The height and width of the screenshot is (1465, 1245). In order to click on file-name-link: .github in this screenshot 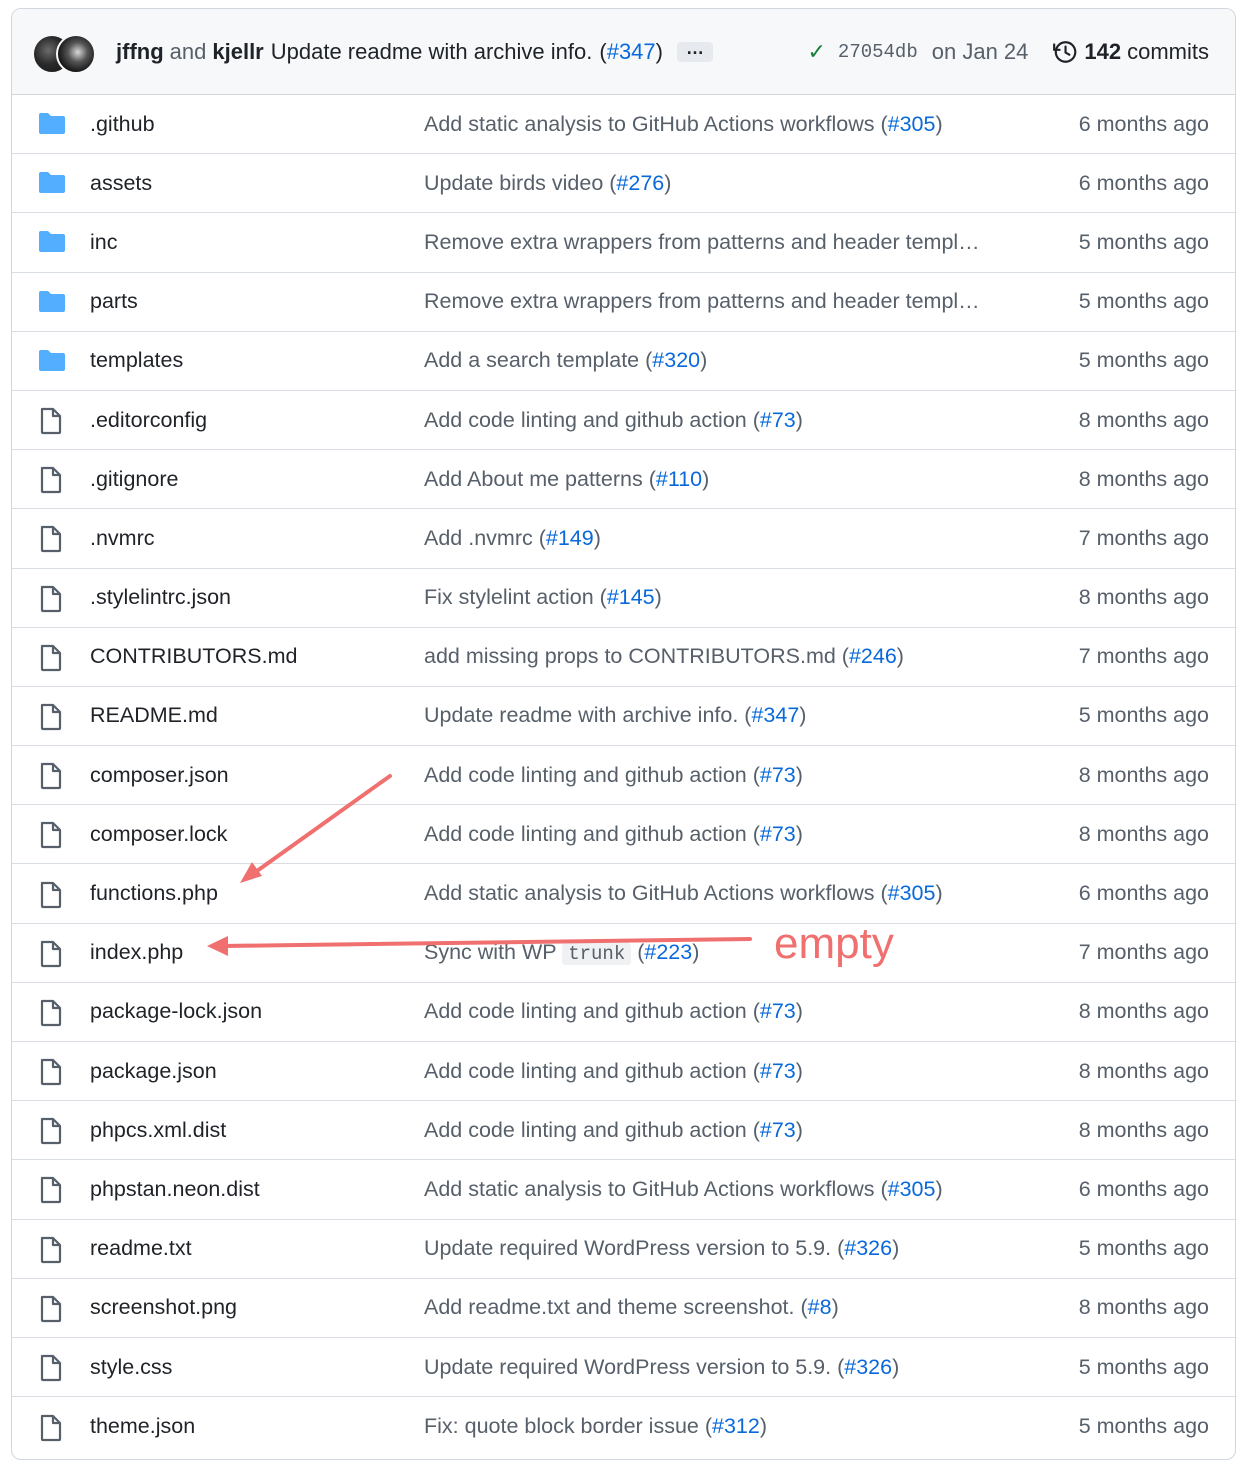, I will do `click(122, 124)`.